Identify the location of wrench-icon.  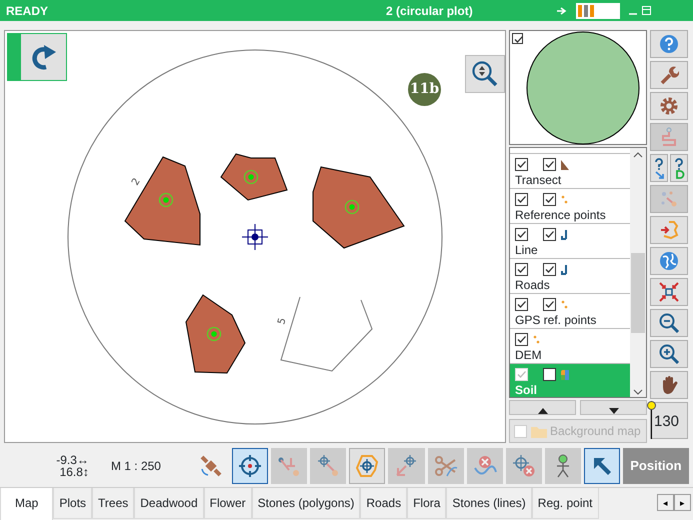
(669, 75).